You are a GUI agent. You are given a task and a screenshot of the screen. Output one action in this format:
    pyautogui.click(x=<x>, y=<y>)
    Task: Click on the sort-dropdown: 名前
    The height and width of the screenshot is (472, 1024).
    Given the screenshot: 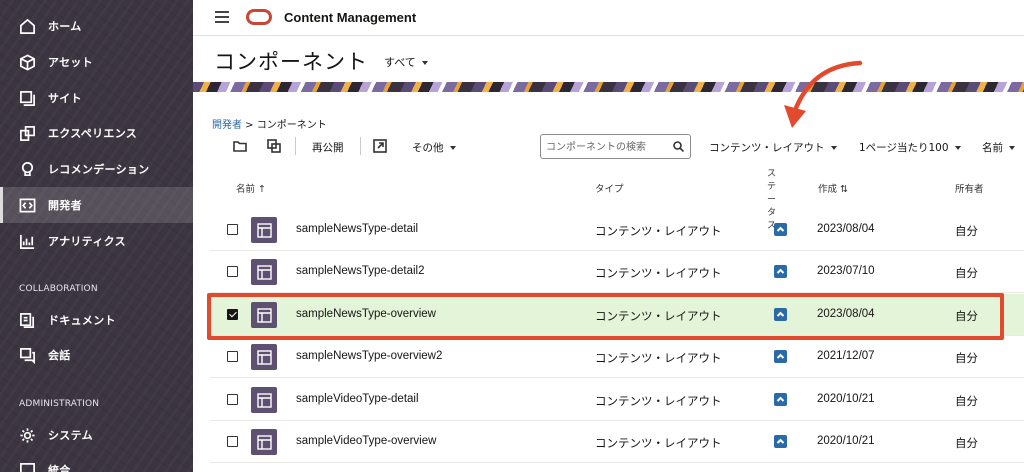 What is the action you would take?
    pyautogui.click(x=998, y=147)
    